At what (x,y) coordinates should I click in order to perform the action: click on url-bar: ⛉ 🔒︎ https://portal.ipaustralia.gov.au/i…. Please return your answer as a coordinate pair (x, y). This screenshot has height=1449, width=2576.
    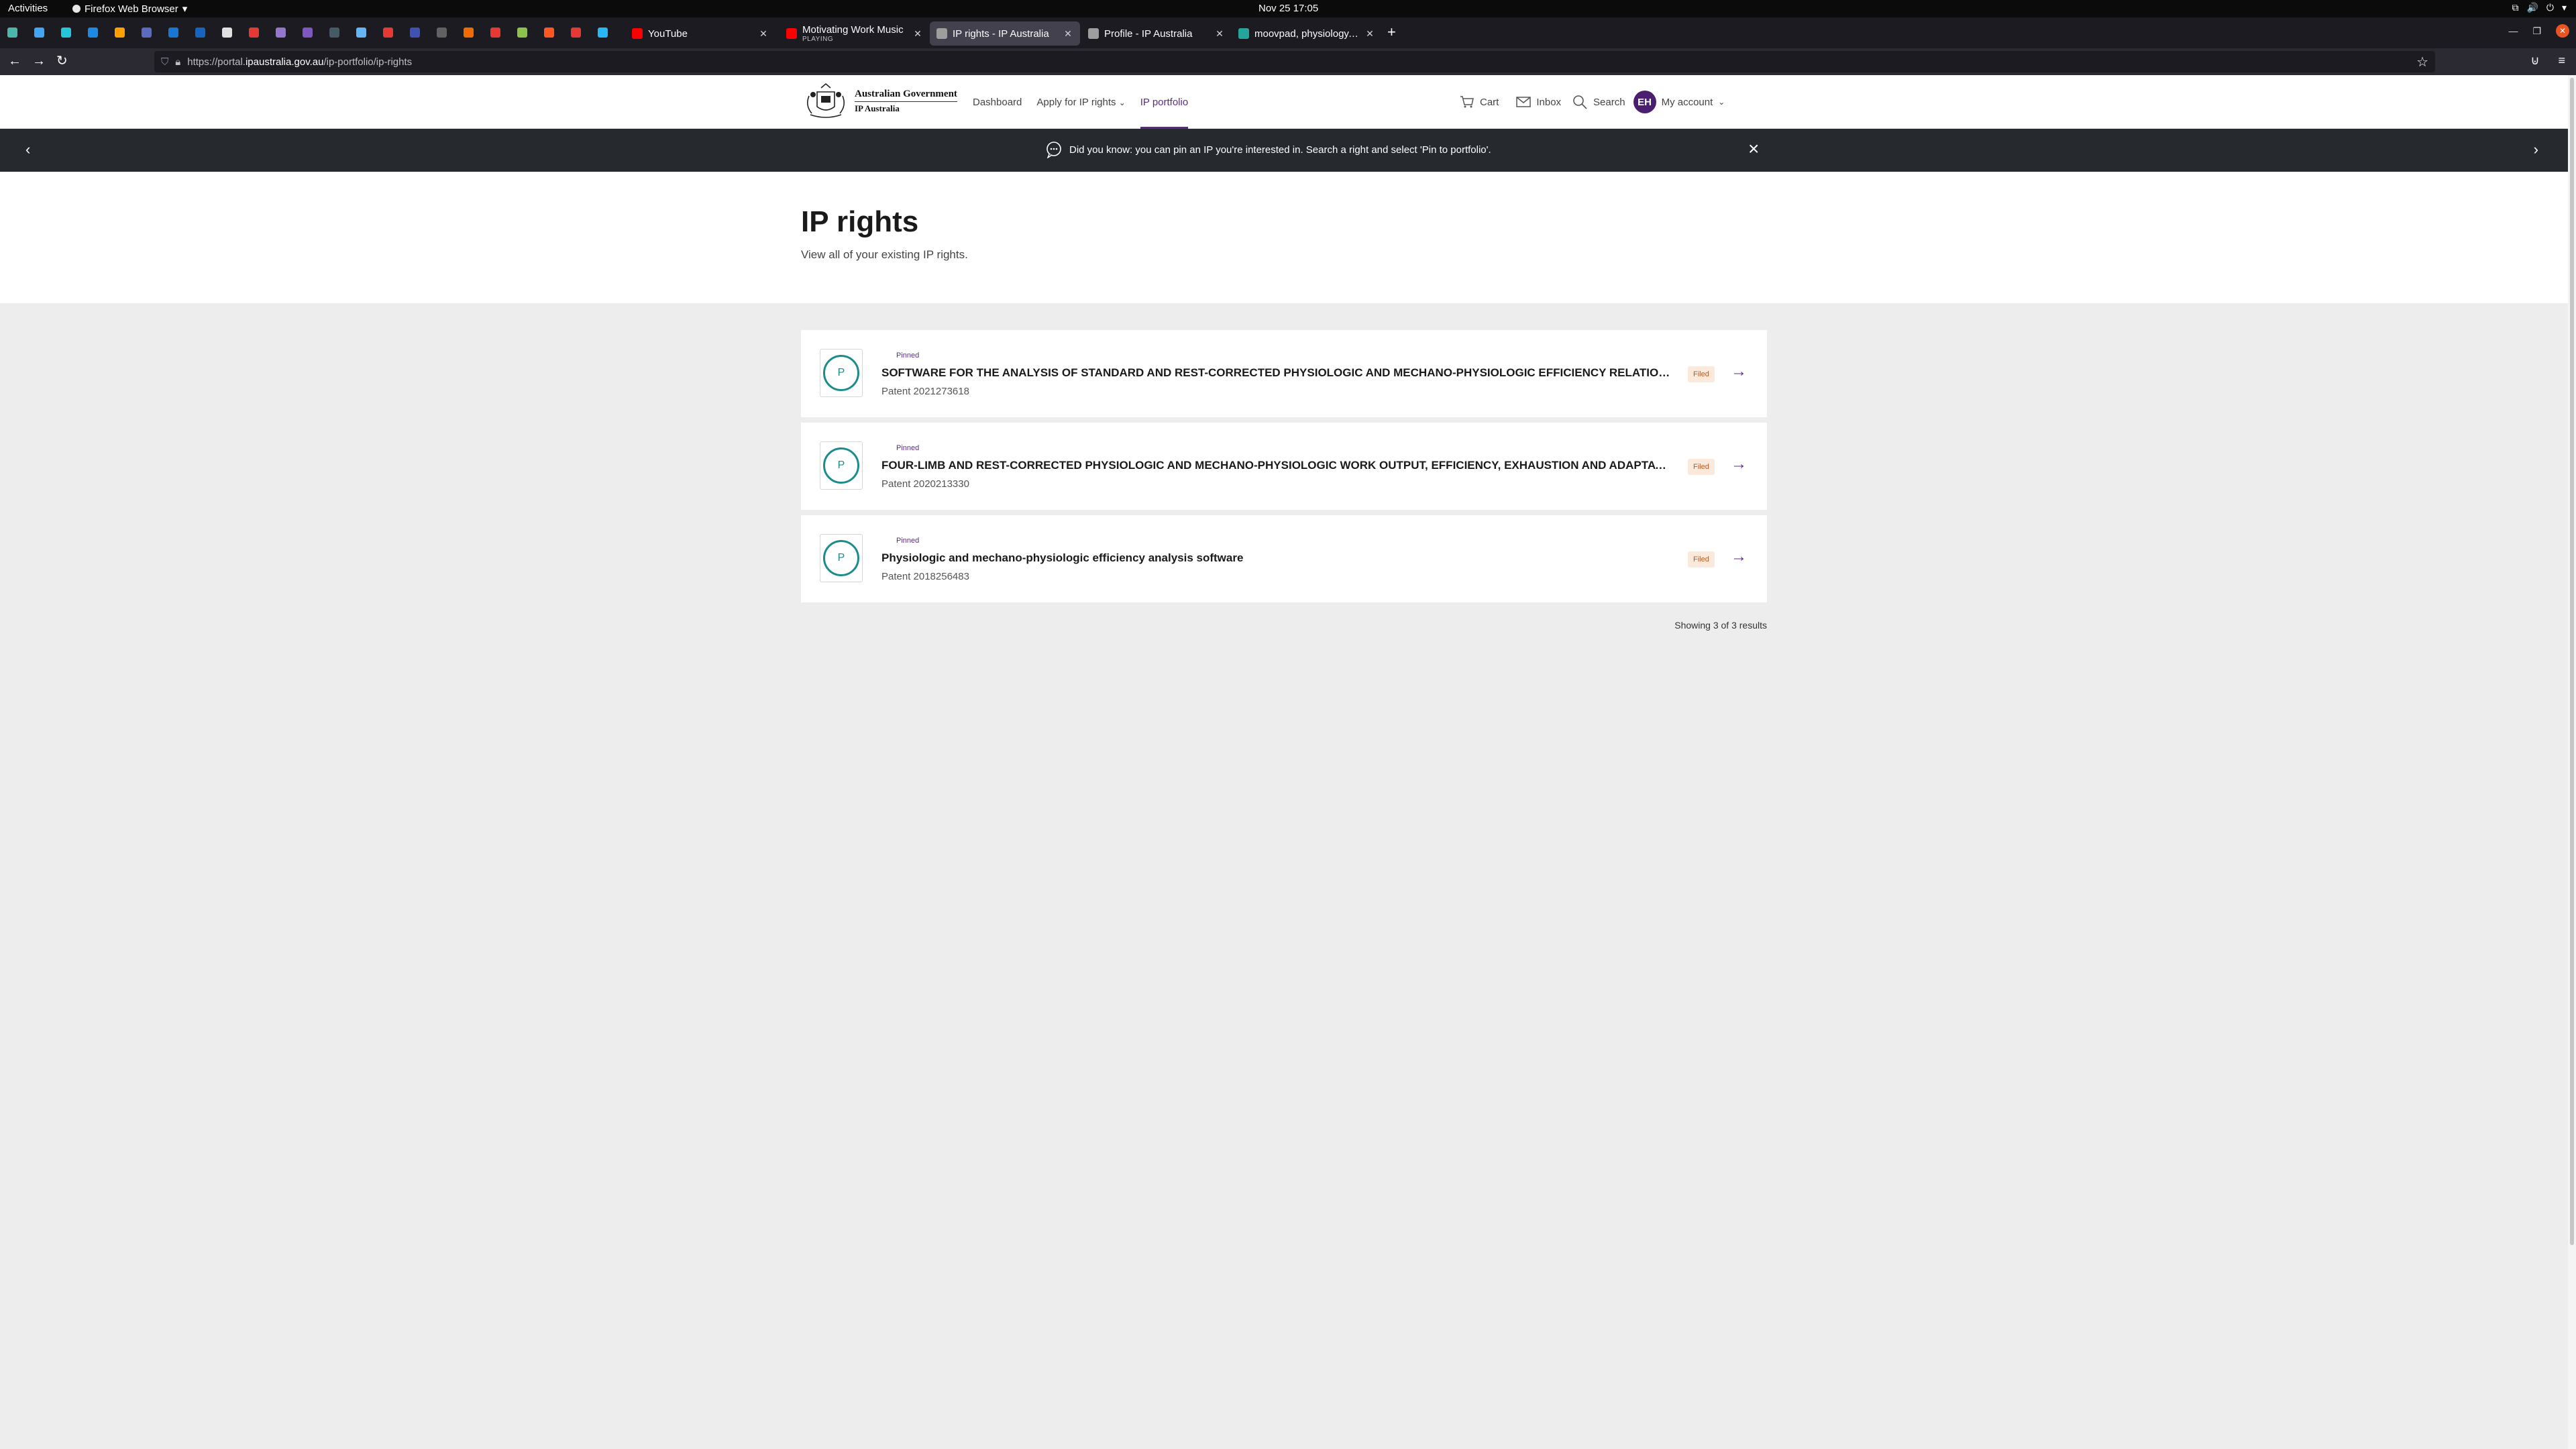
    Looking at the image, I should click on (1294, 61).